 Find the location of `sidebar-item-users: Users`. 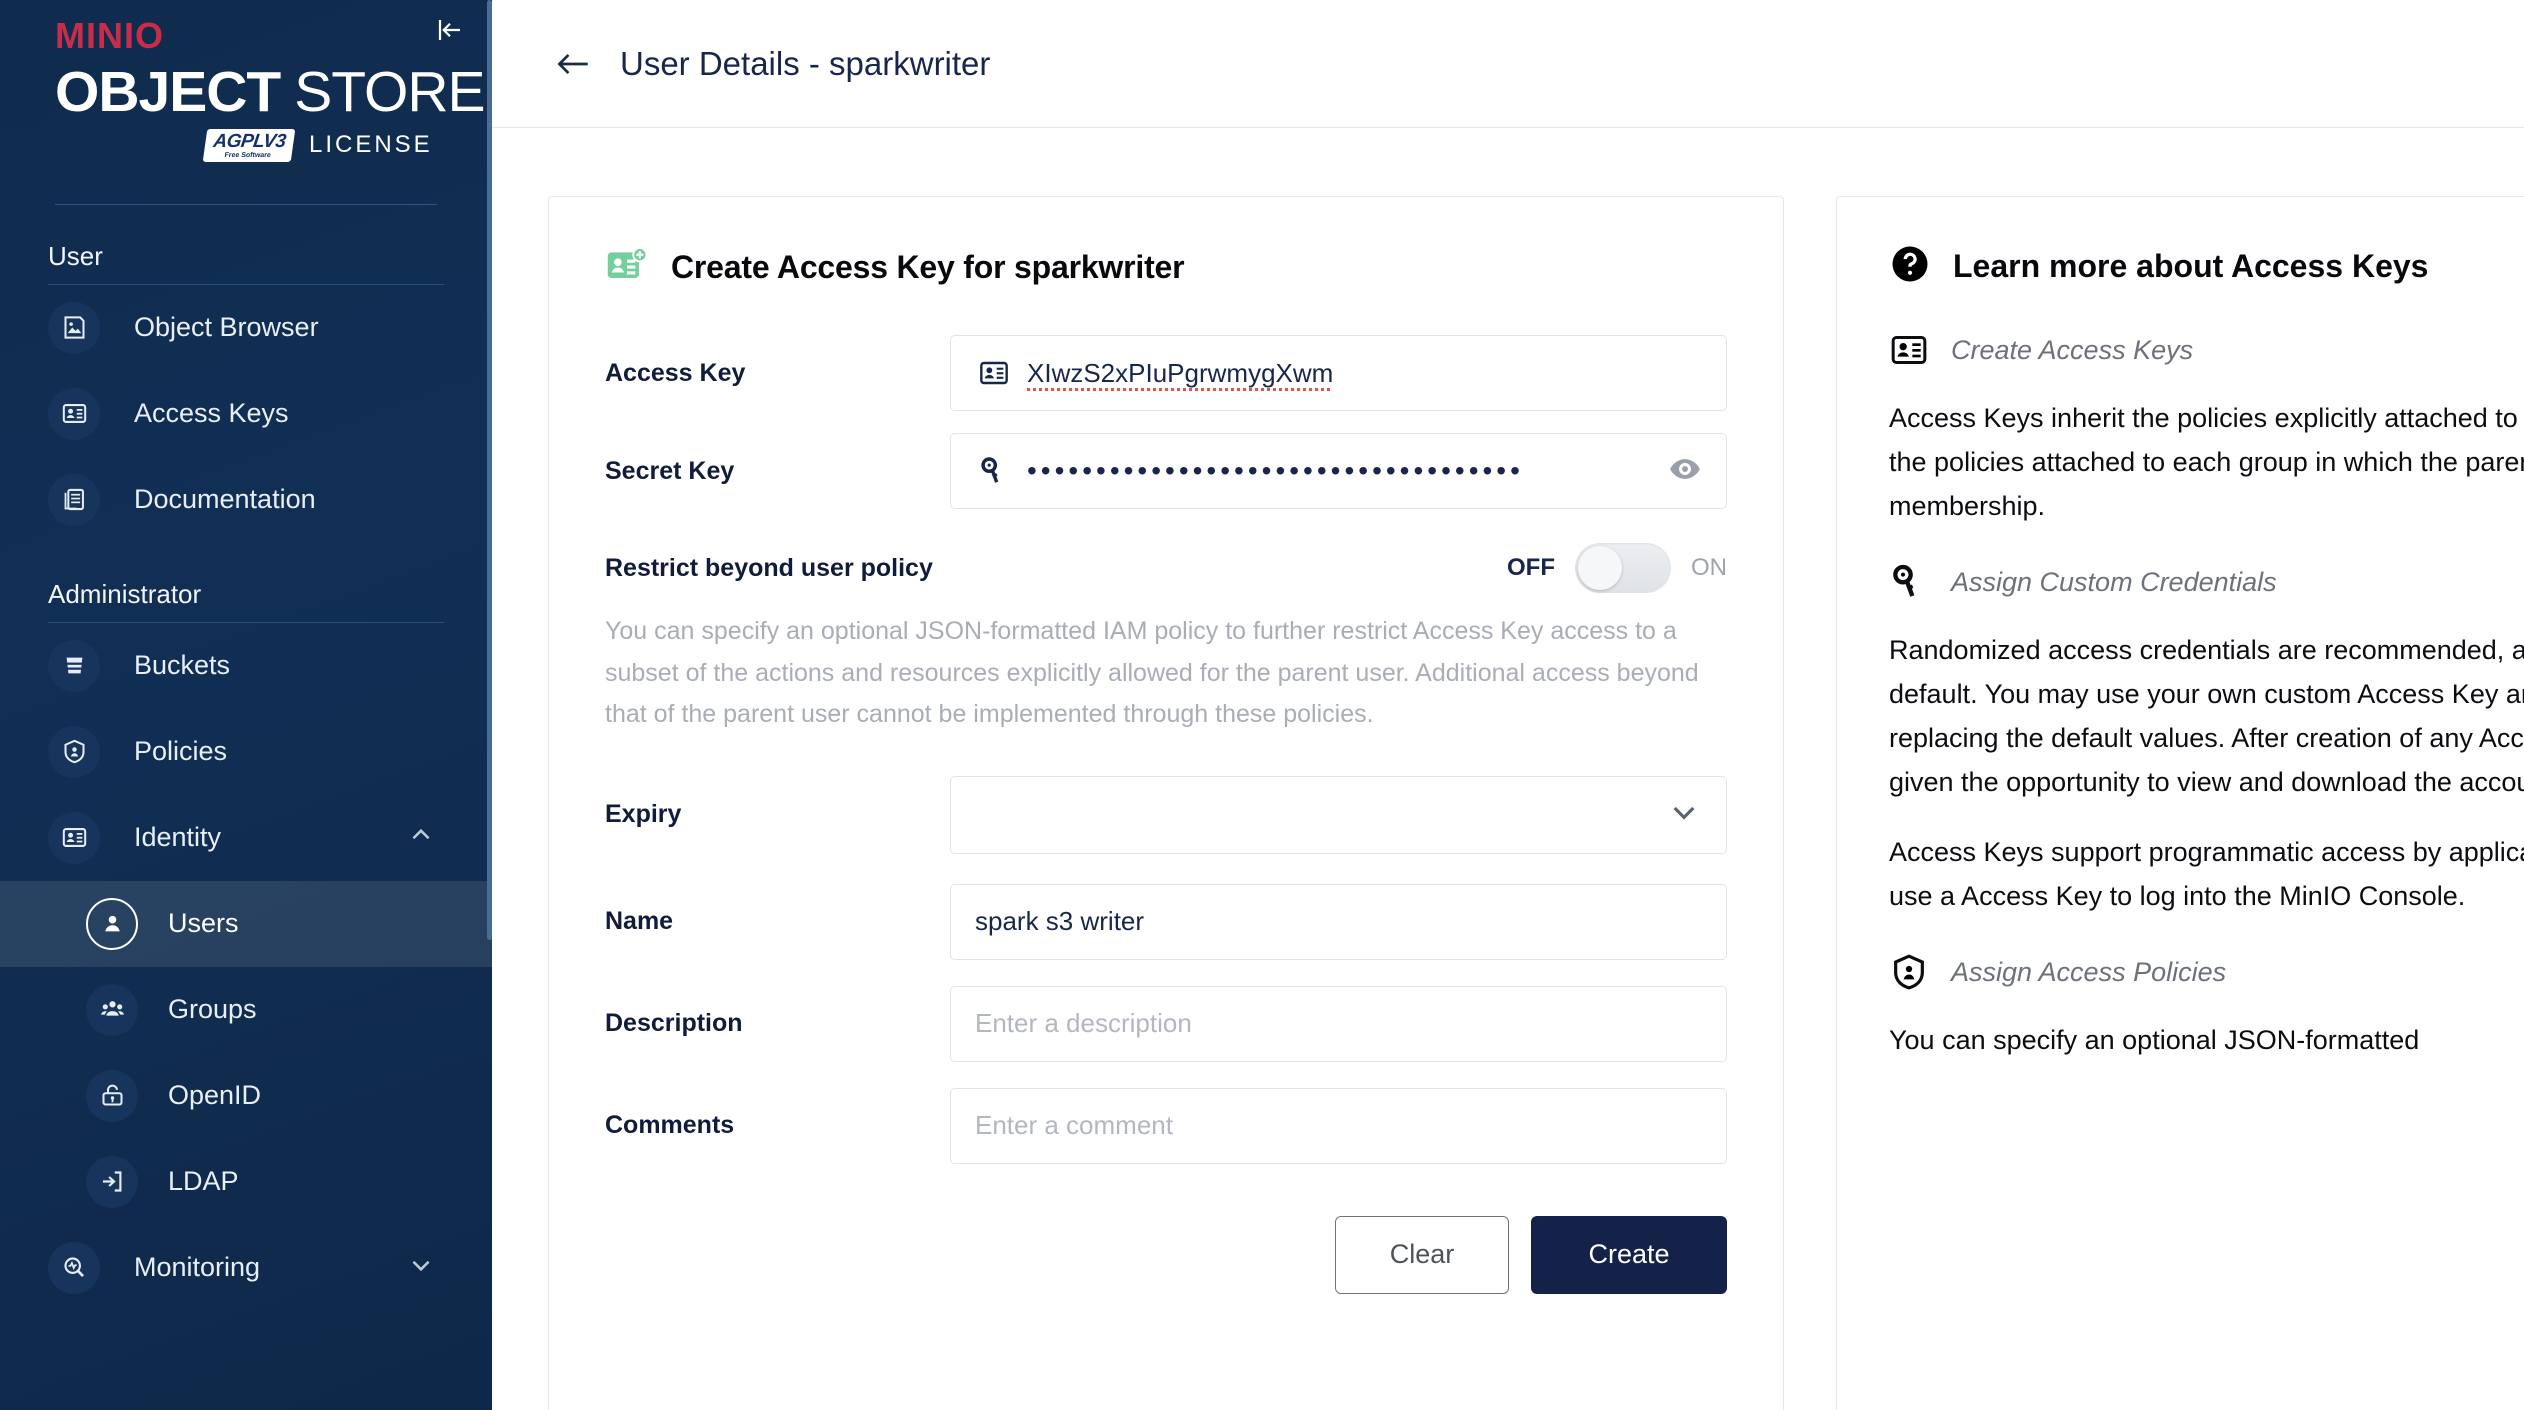

sidebar-item-users: Users is located at coordinates (246, 923).